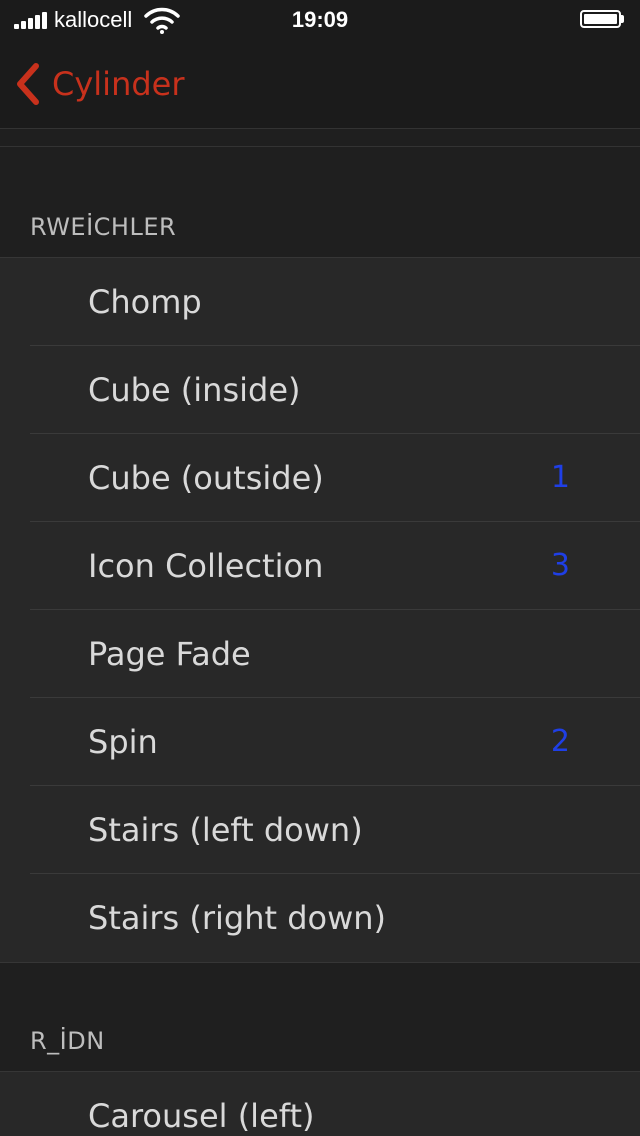  I want to click on clock: 19:09, so click(320, 19).